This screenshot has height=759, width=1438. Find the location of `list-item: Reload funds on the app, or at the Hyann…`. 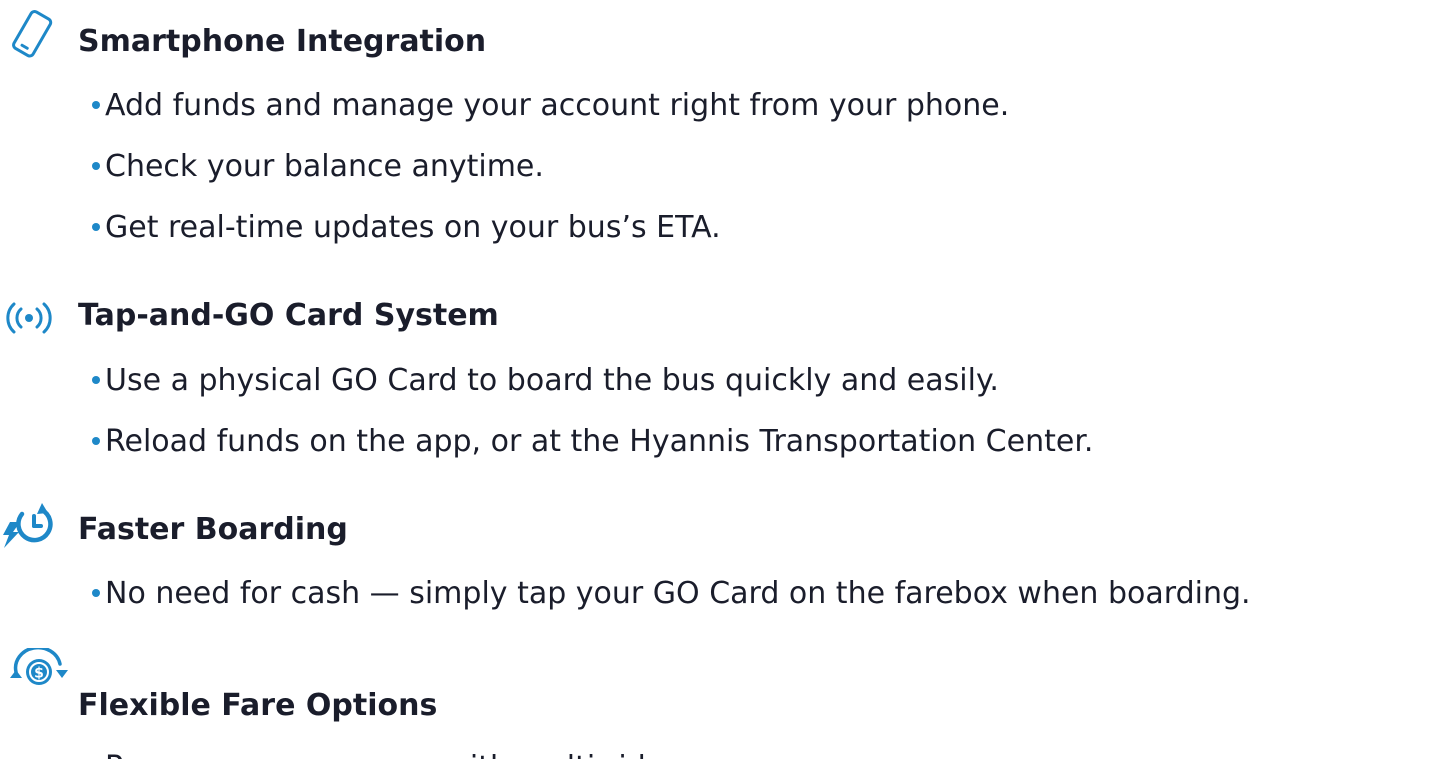

list-item: Reload funds on the app, or at the Hyann… is located at coordinates (592, 442).